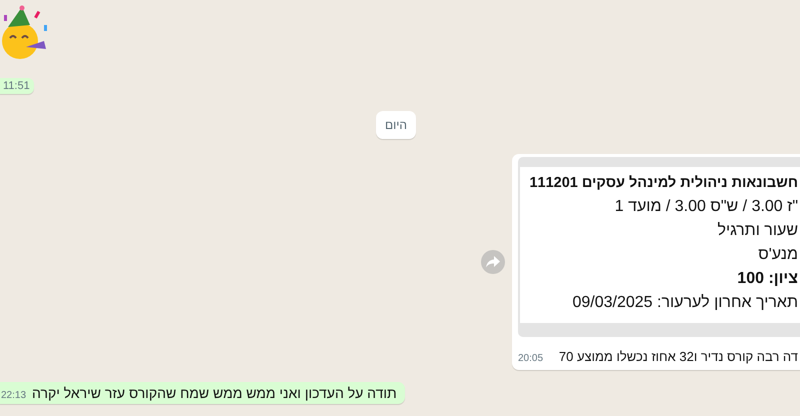  I want to click on message-time: 22:13, so click(13, 395).